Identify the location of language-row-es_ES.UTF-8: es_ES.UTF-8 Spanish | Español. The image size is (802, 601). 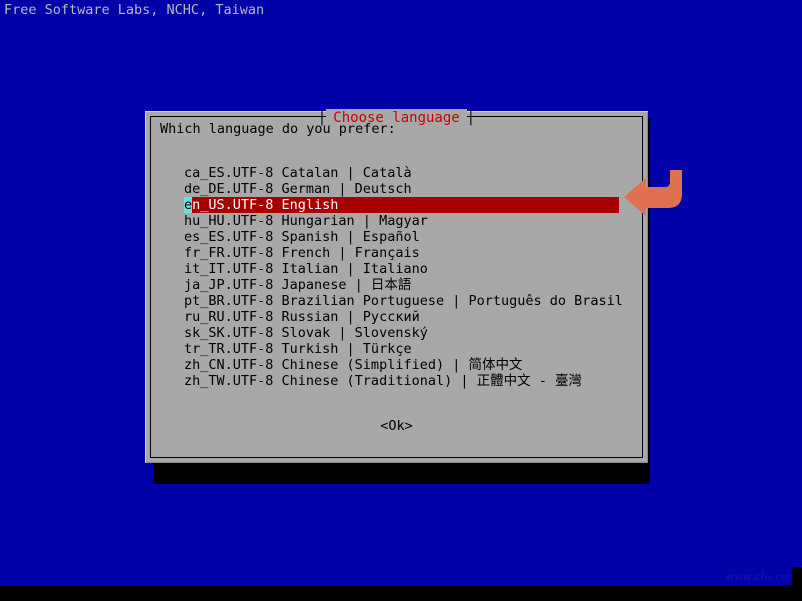
(396, 237).